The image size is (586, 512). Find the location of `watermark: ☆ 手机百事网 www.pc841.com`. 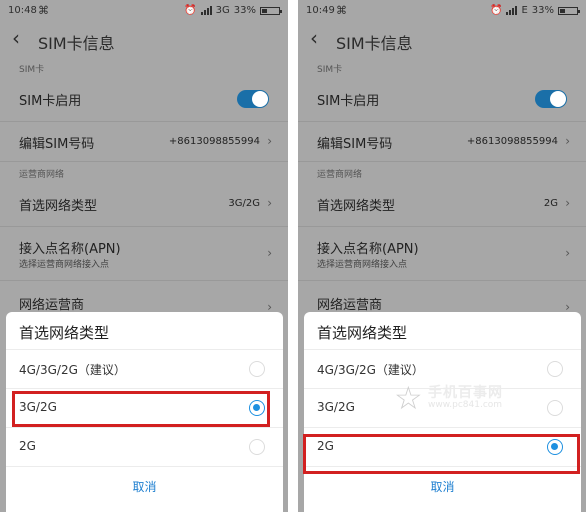

watermark: ☆ 手机百事网 www.pc841.com is located at coordinates (469, 398).